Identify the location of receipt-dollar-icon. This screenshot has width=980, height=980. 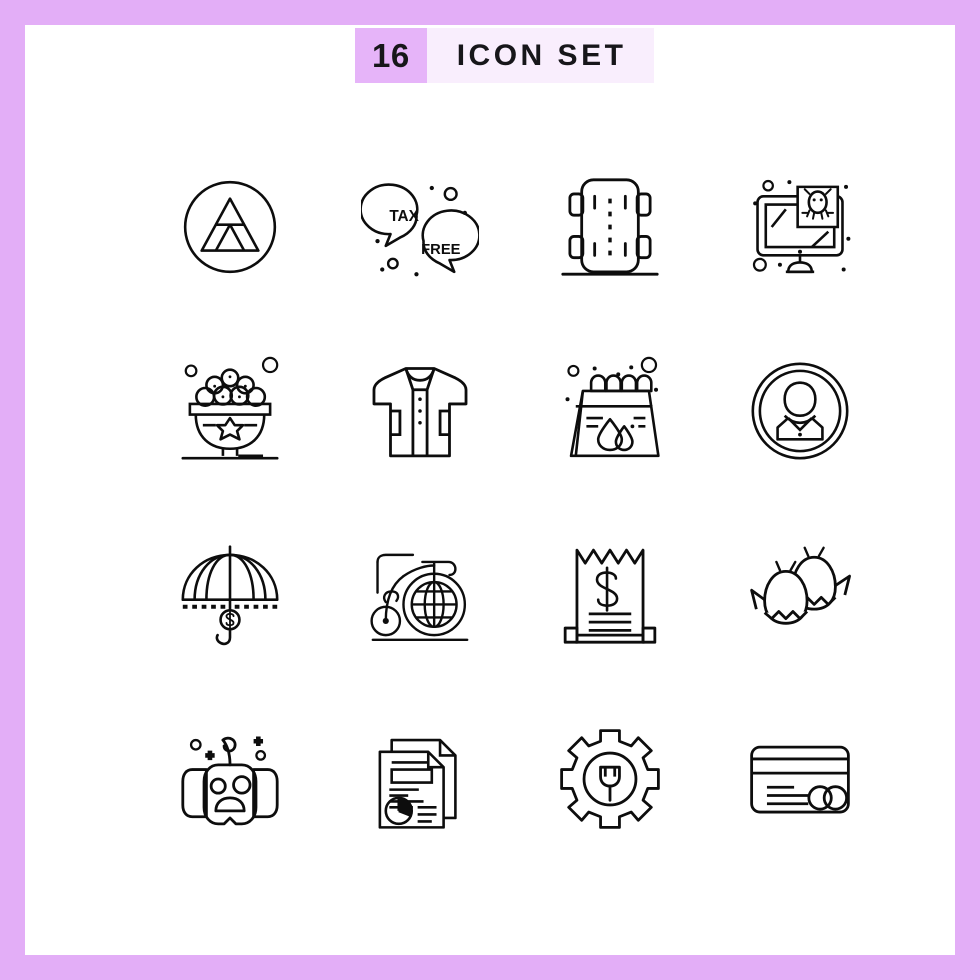
(610, 595).